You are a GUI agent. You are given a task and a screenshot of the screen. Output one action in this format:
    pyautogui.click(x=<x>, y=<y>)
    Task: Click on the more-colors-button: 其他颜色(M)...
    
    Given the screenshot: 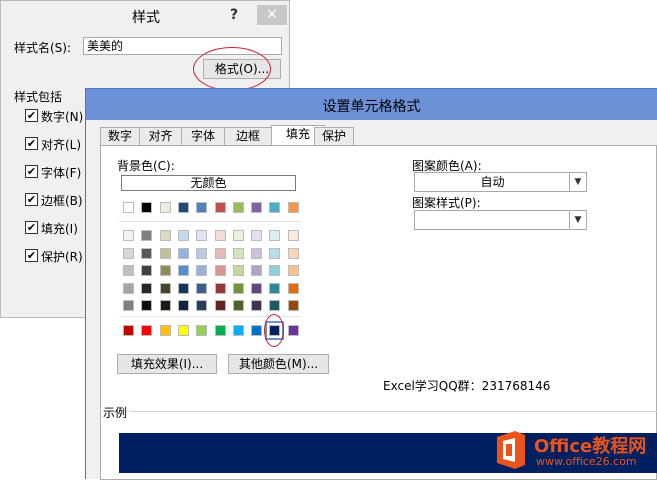 What is the action you would take?
    pyautogui.click(x=278, y=364)
    